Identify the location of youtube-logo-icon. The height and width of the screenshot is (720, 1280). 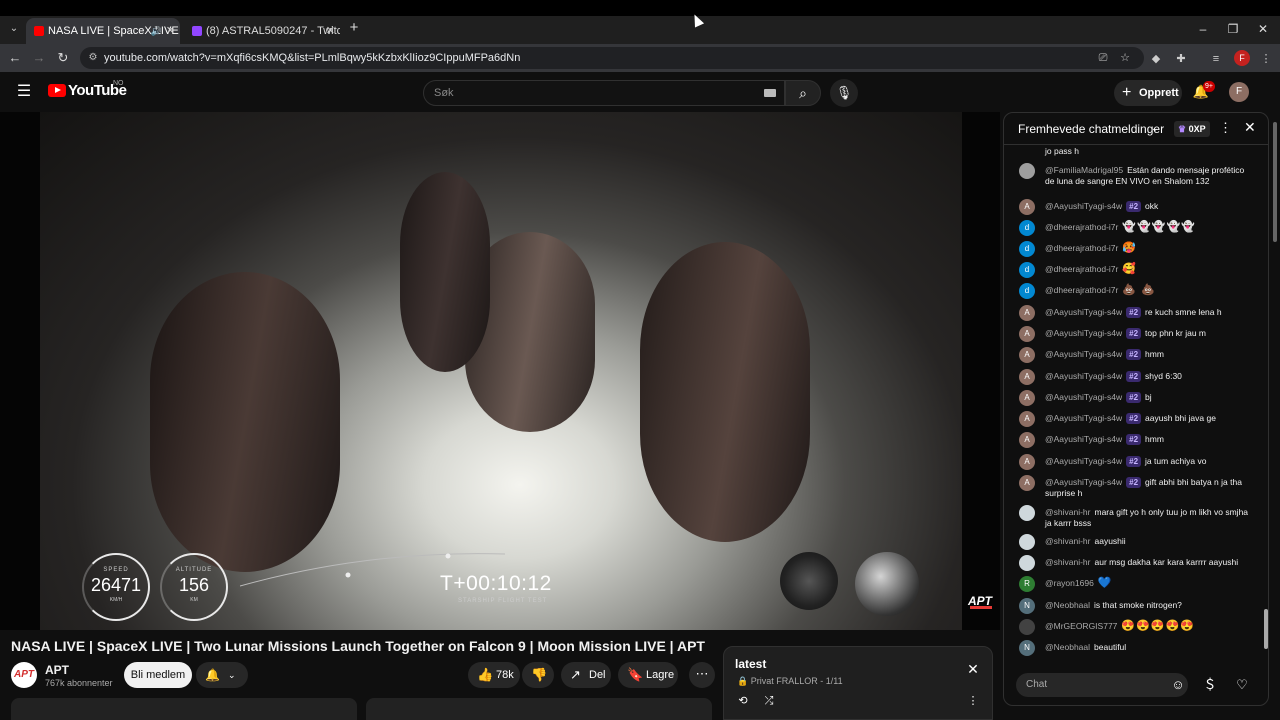
(57, 90).